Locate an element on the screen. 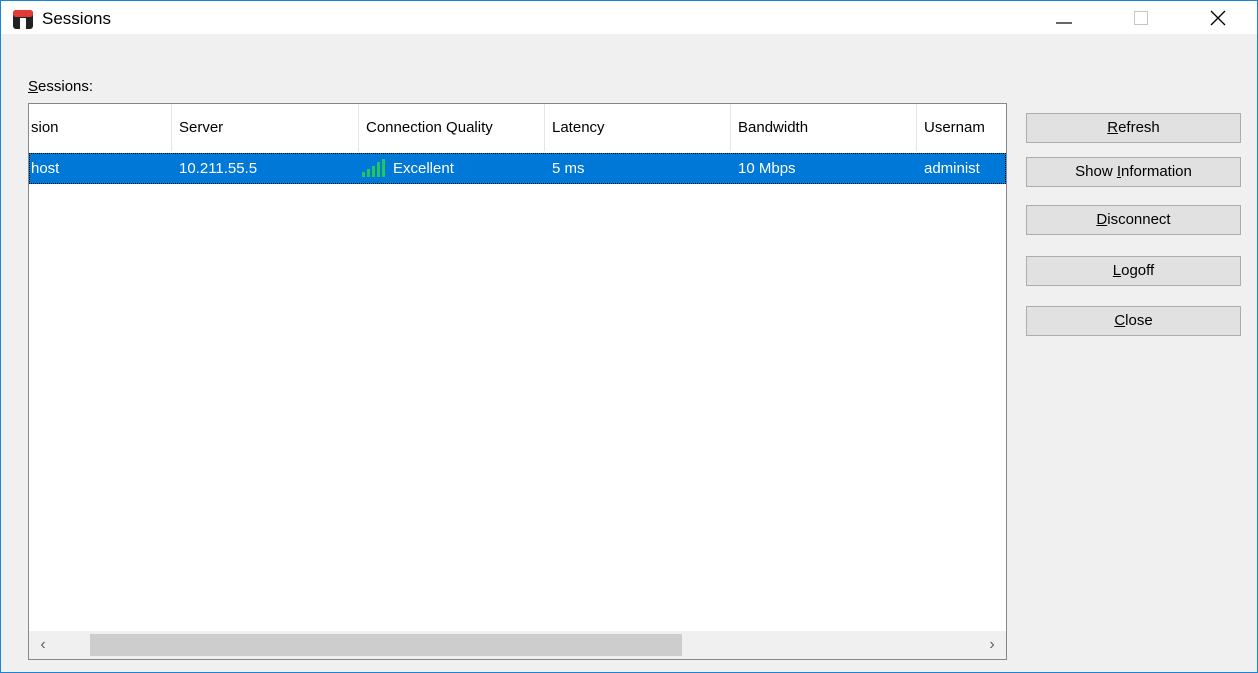 This screenshot has width=1258, height=673. disconnect-button-label: isconnect is located at coordinates (1139, 219).